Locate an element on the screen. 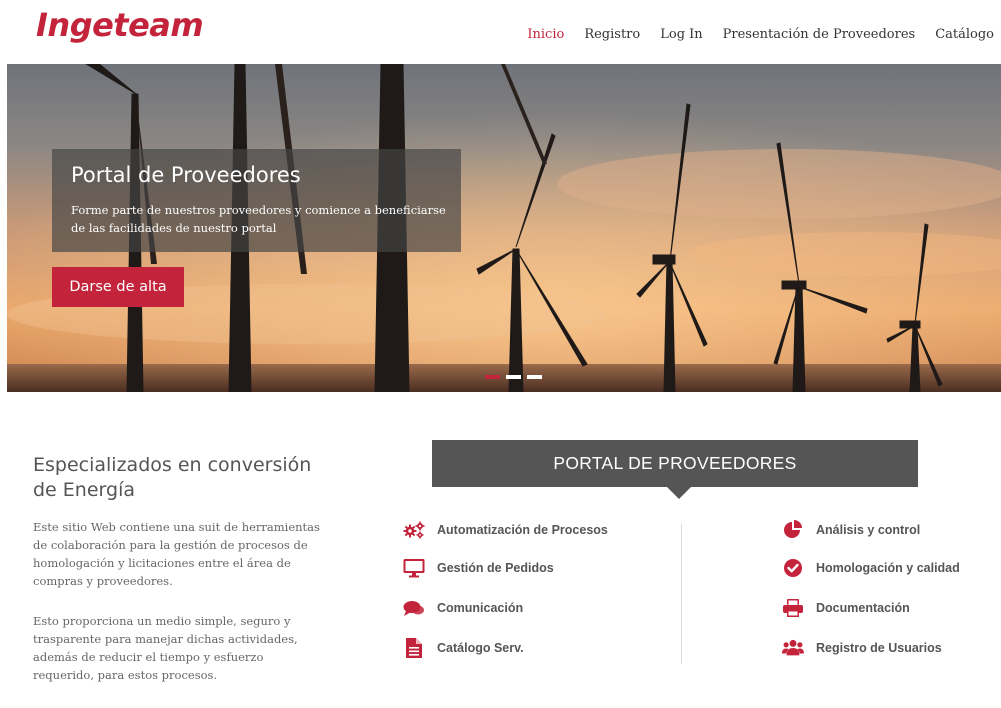 The height and width of the screenshot is (708, 1001). monitor-icon is located at coordinates (414, 568).